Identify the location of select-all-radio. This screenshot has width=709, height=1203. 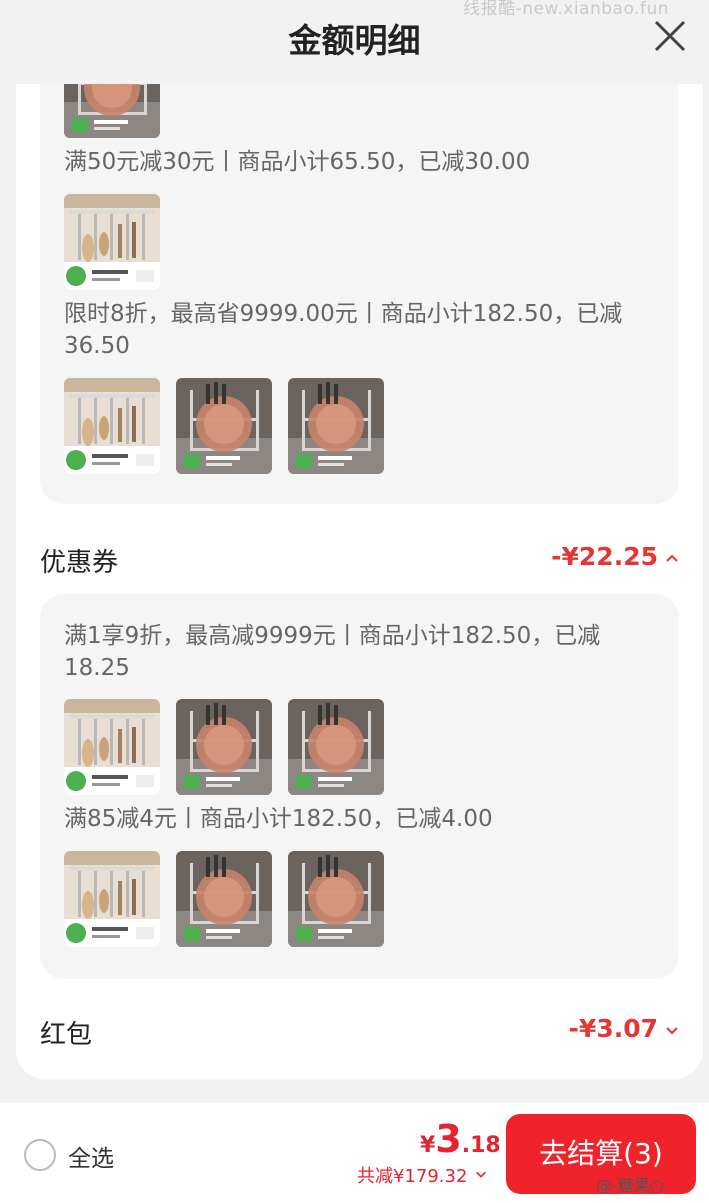
(40, 1155).